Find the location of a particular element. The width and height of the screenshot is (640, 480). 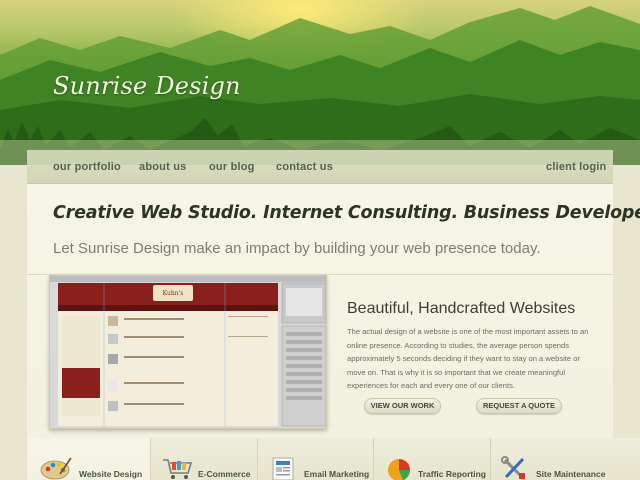

service-label: Traffic Reporting is located at coordinates (452, 474).